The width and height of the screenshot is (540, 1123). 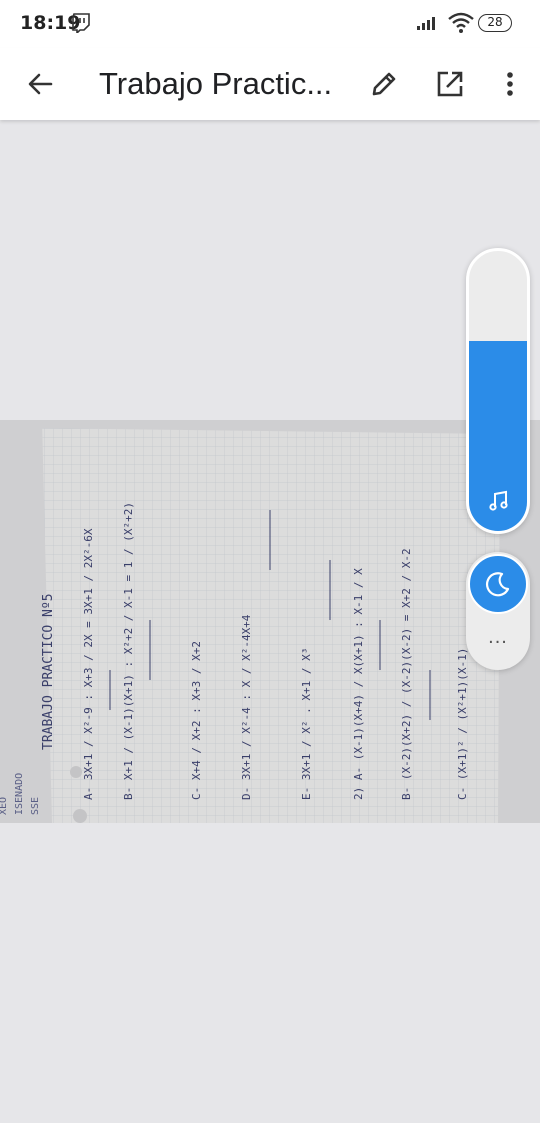 I want to click on twitch-icon, so click(x=81, y=23).